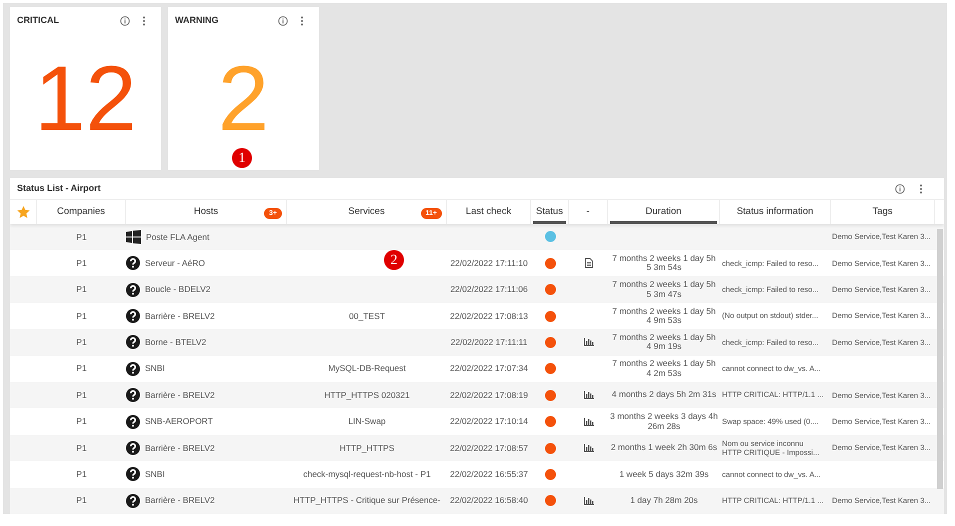  What do you see at coordinates (664, 395) in the screenshot?
I see `duration-cell: 4 months 2 days 5h 2m 31s` at bounding box center [664, 395].